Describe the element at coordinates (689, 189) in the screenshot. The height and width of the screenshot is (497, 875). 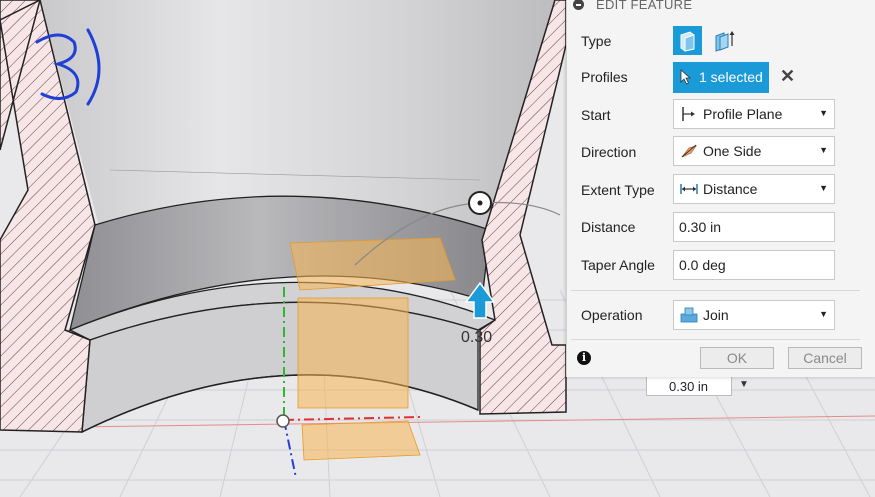
I see `distance-icon` at that location.